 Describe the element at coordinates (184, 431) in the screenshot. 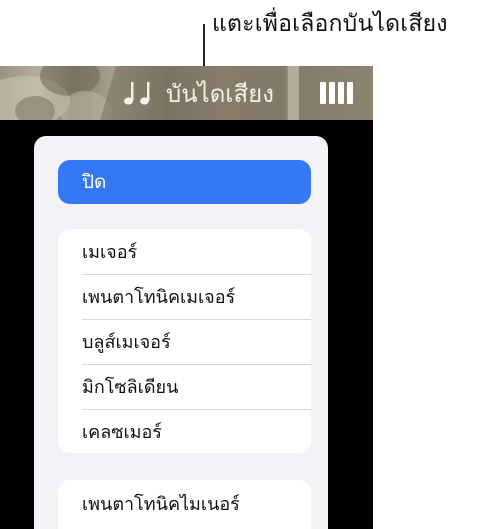

I see `menu-item-klezmer: เคลซเมอร์` at that location.